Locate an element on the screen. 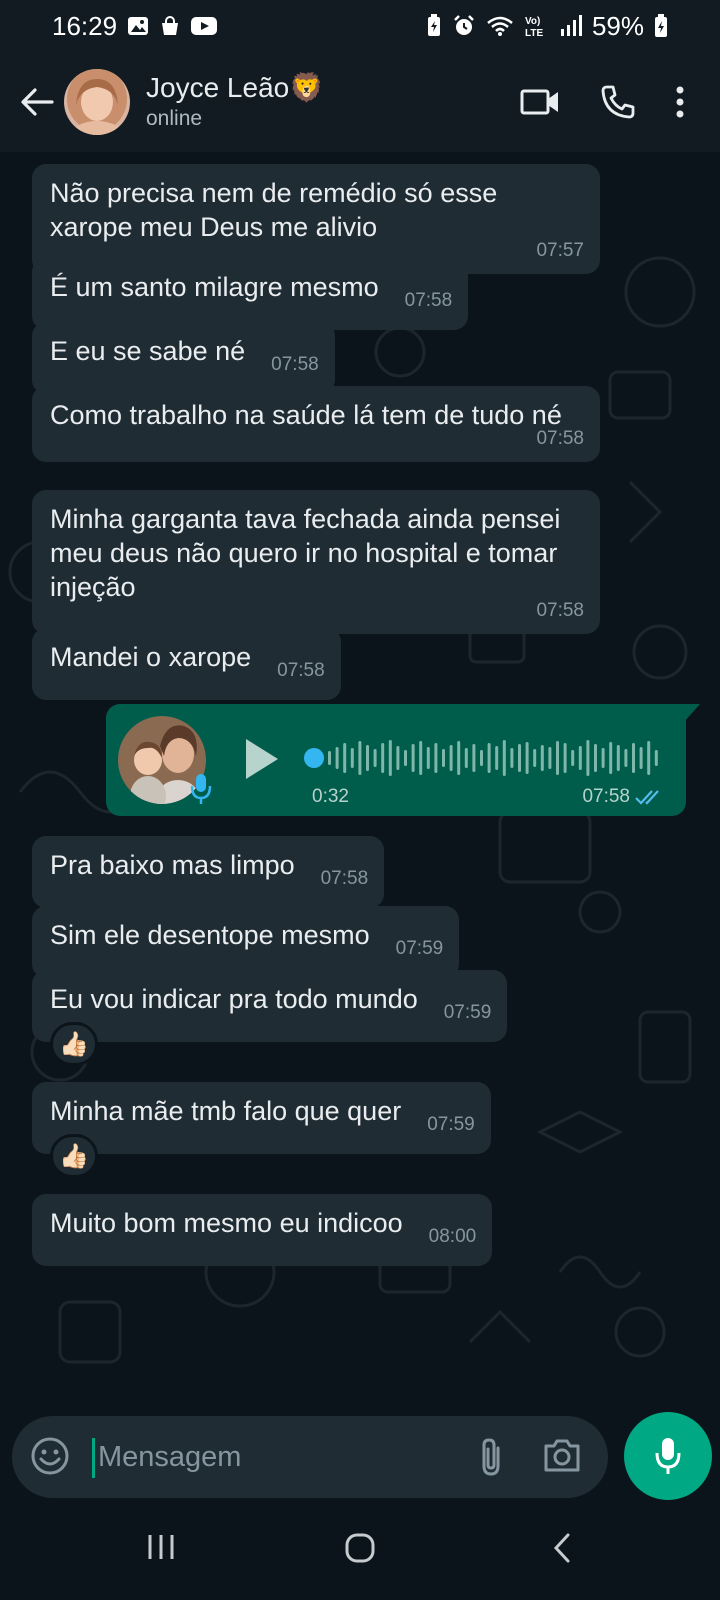  gallery-icon is located at coordinates (138, 26).